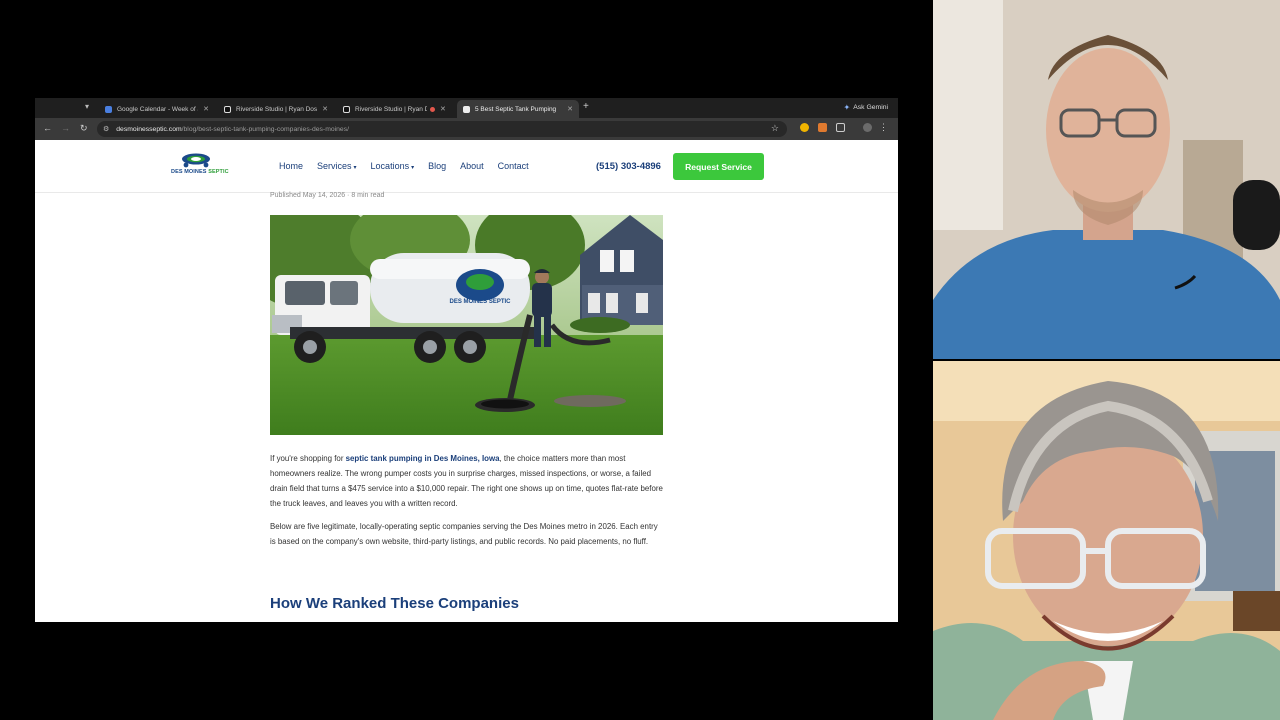 This screenshot has width=1280, height=720. I want to click on ask-gemini-button: ✦ Ask Gemini, so click(866, 107).